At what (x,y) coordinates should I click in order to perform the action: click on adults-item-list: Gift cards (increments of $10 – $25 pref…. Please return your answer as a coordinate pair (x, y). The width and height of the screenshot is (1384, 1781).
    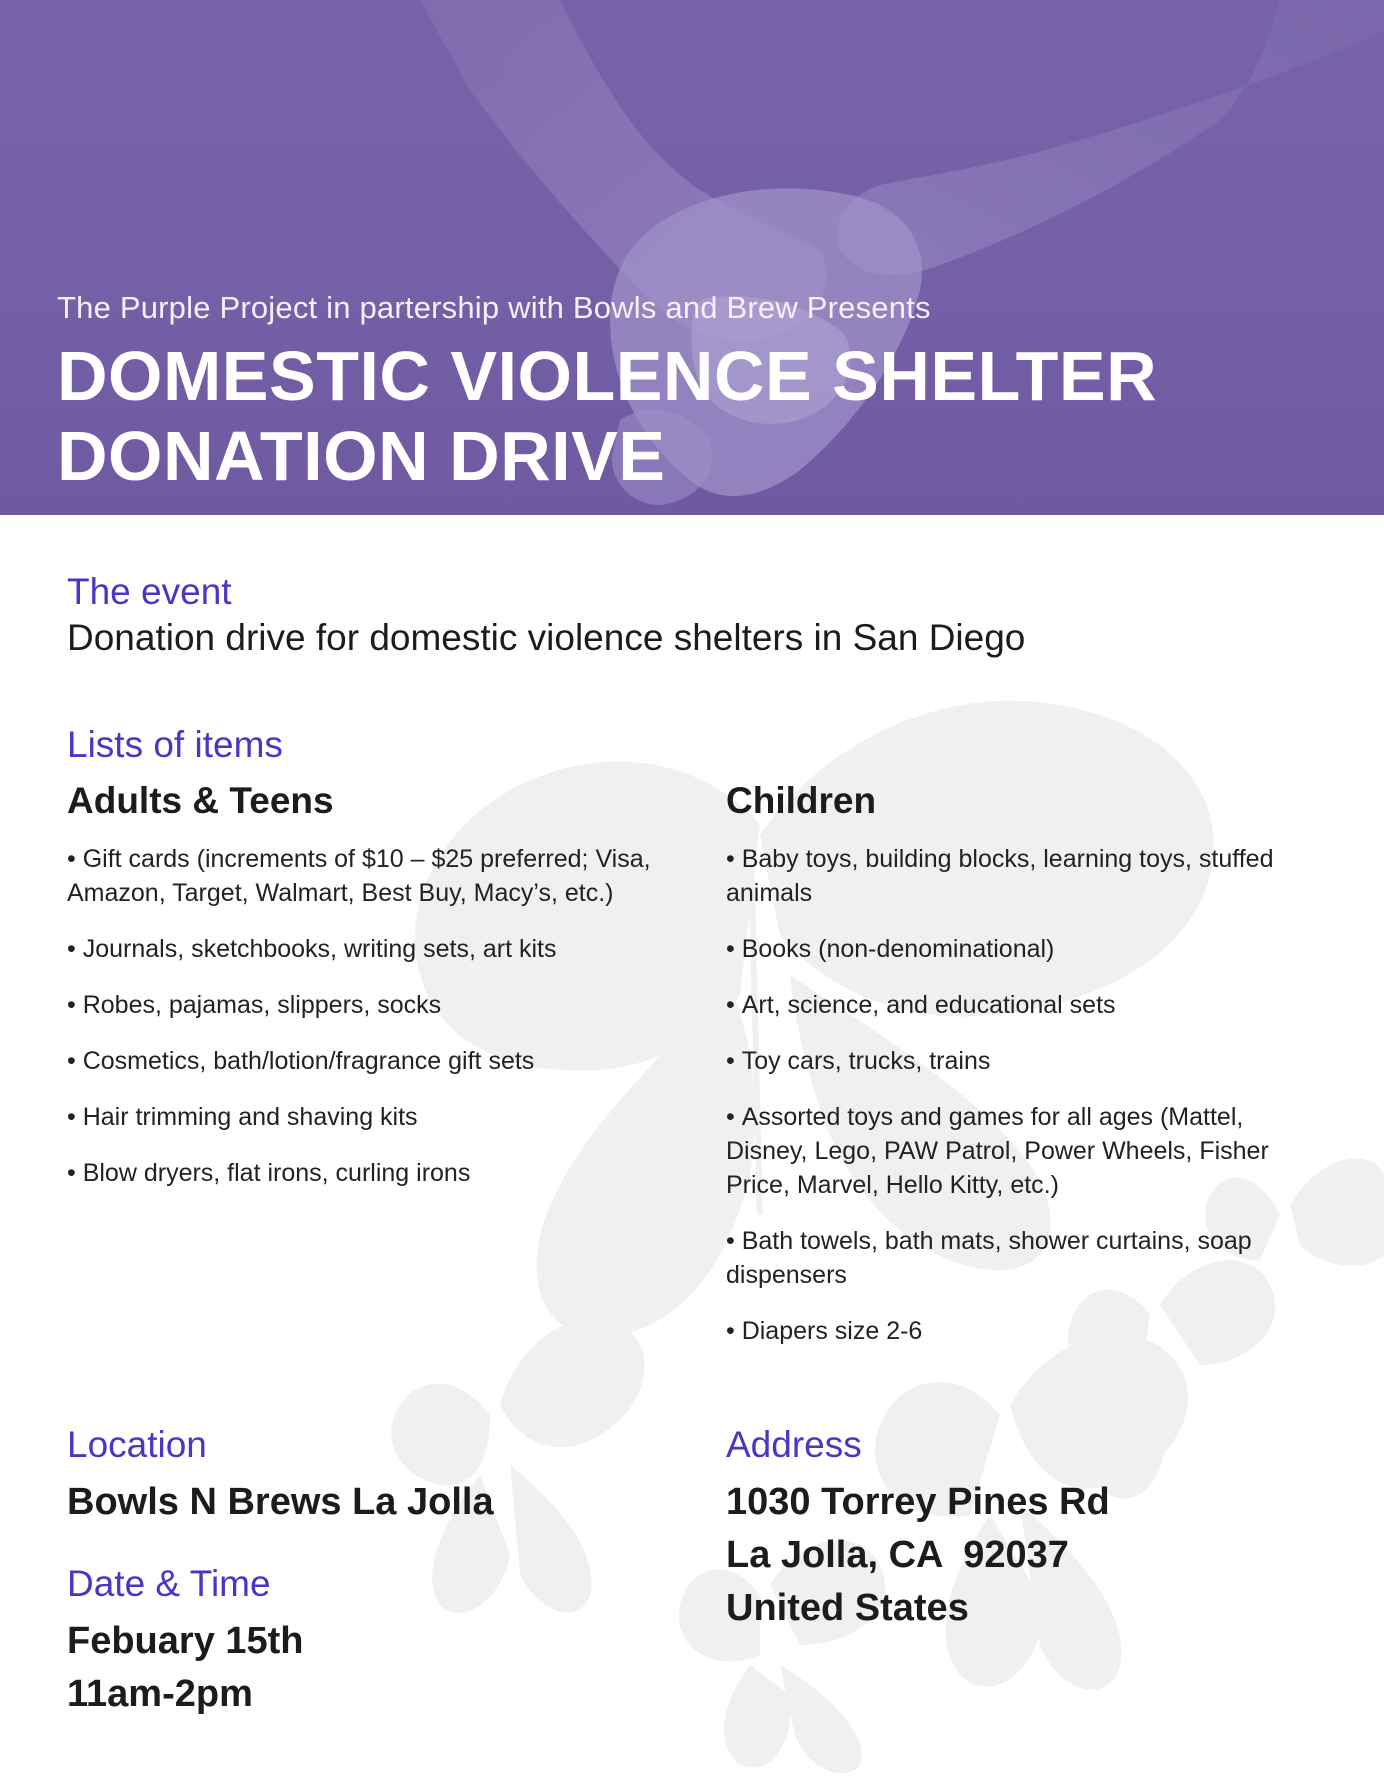
    Looking at the image, I should click on (377, 1027).